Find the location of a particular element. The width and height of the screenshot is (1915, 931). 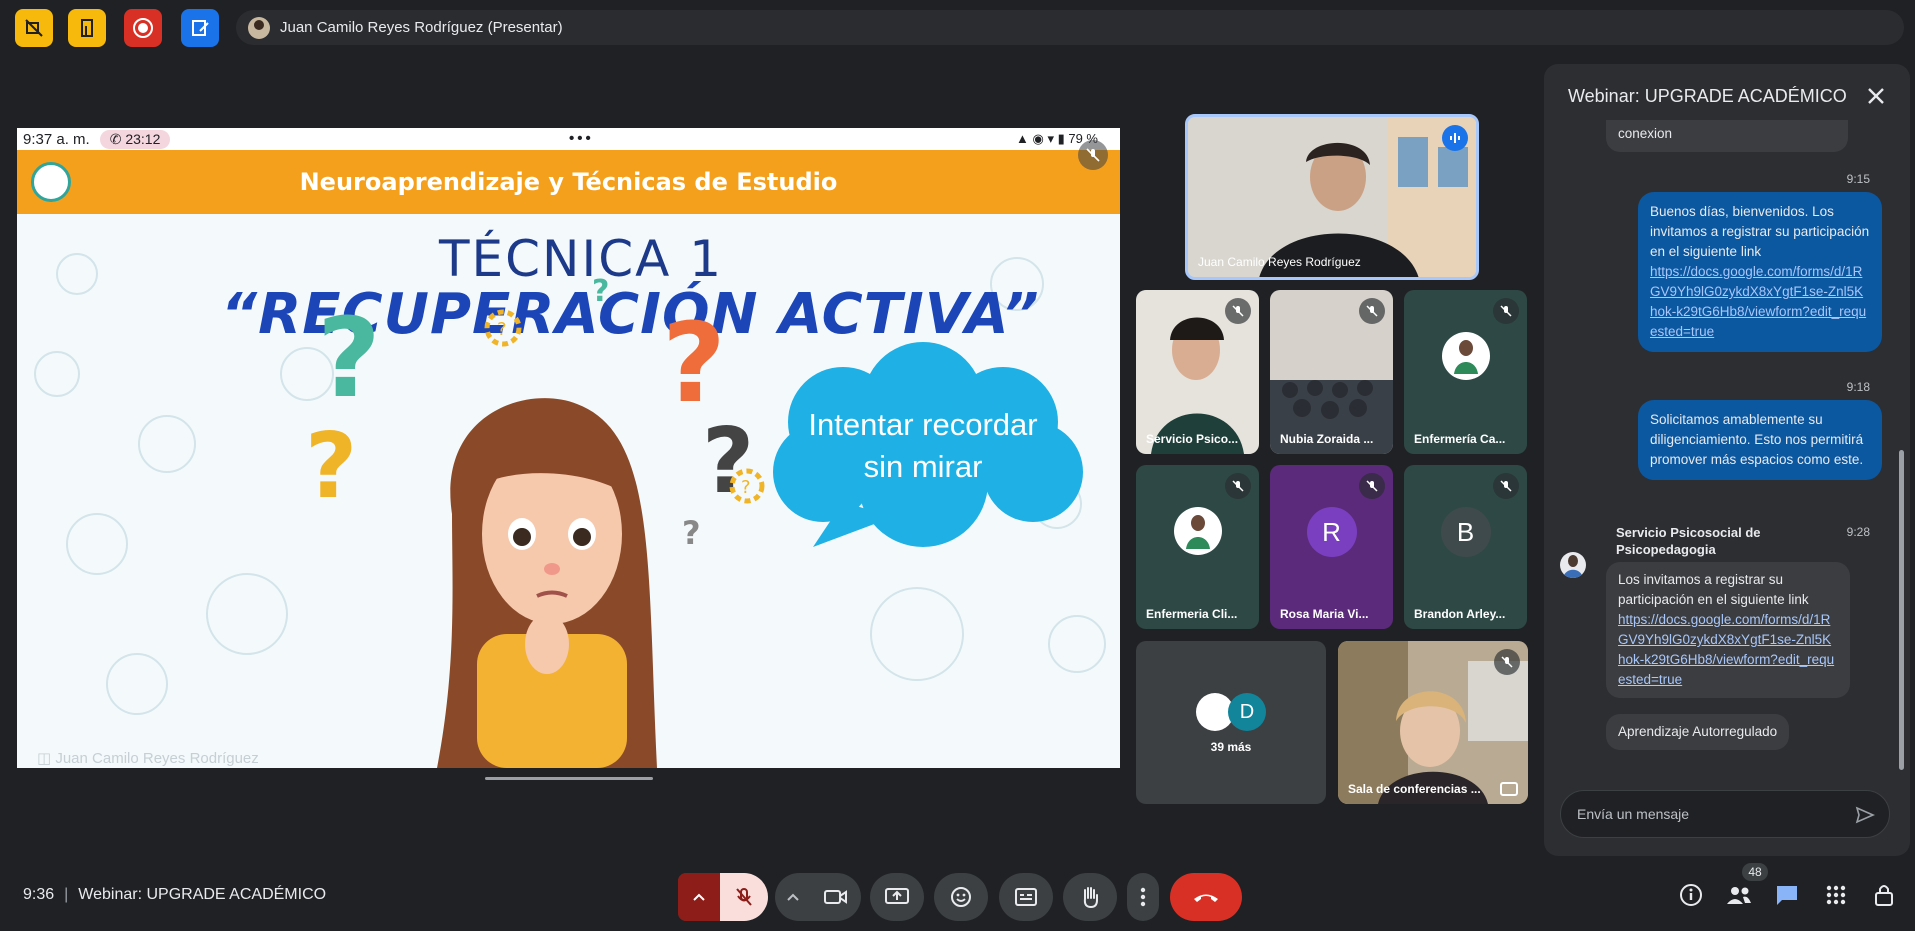

chat-message: Aprendizaje Autorregulado is located at coordinates (1698, 732).